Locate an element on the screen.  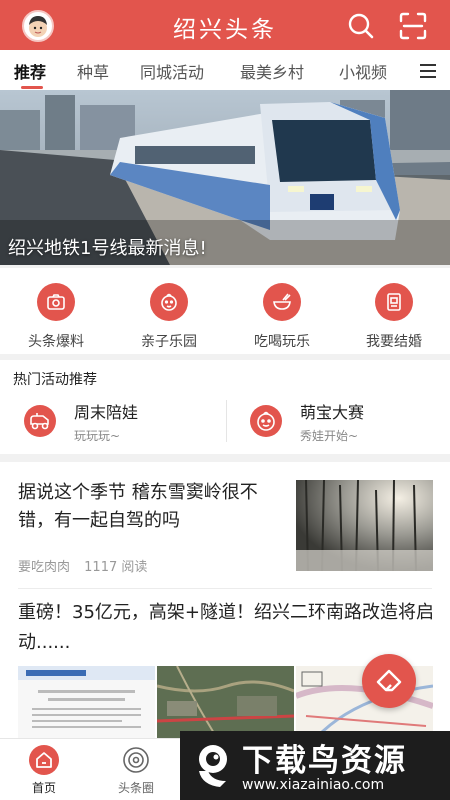
article-reads: 1117 阅读 is located at coordinates (116, 567).